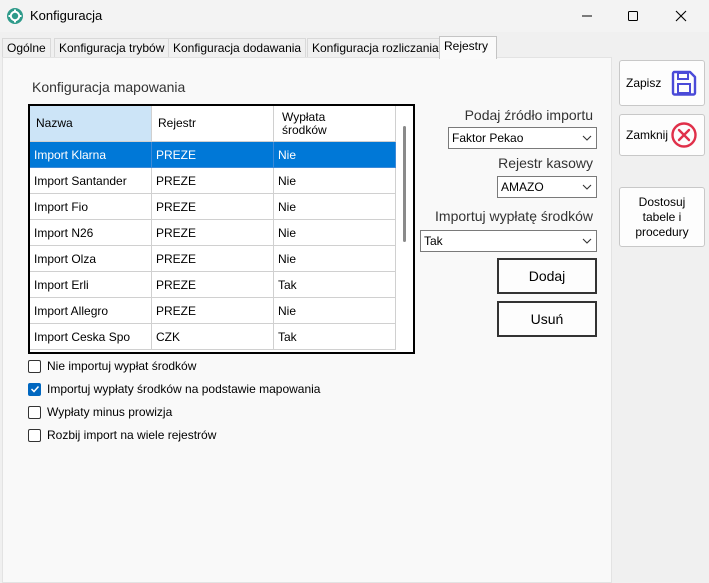 The height and width of the screenshot is (583, 709). I want to click on table-row: Import Erli PREZE Tak, so click(213, 285).